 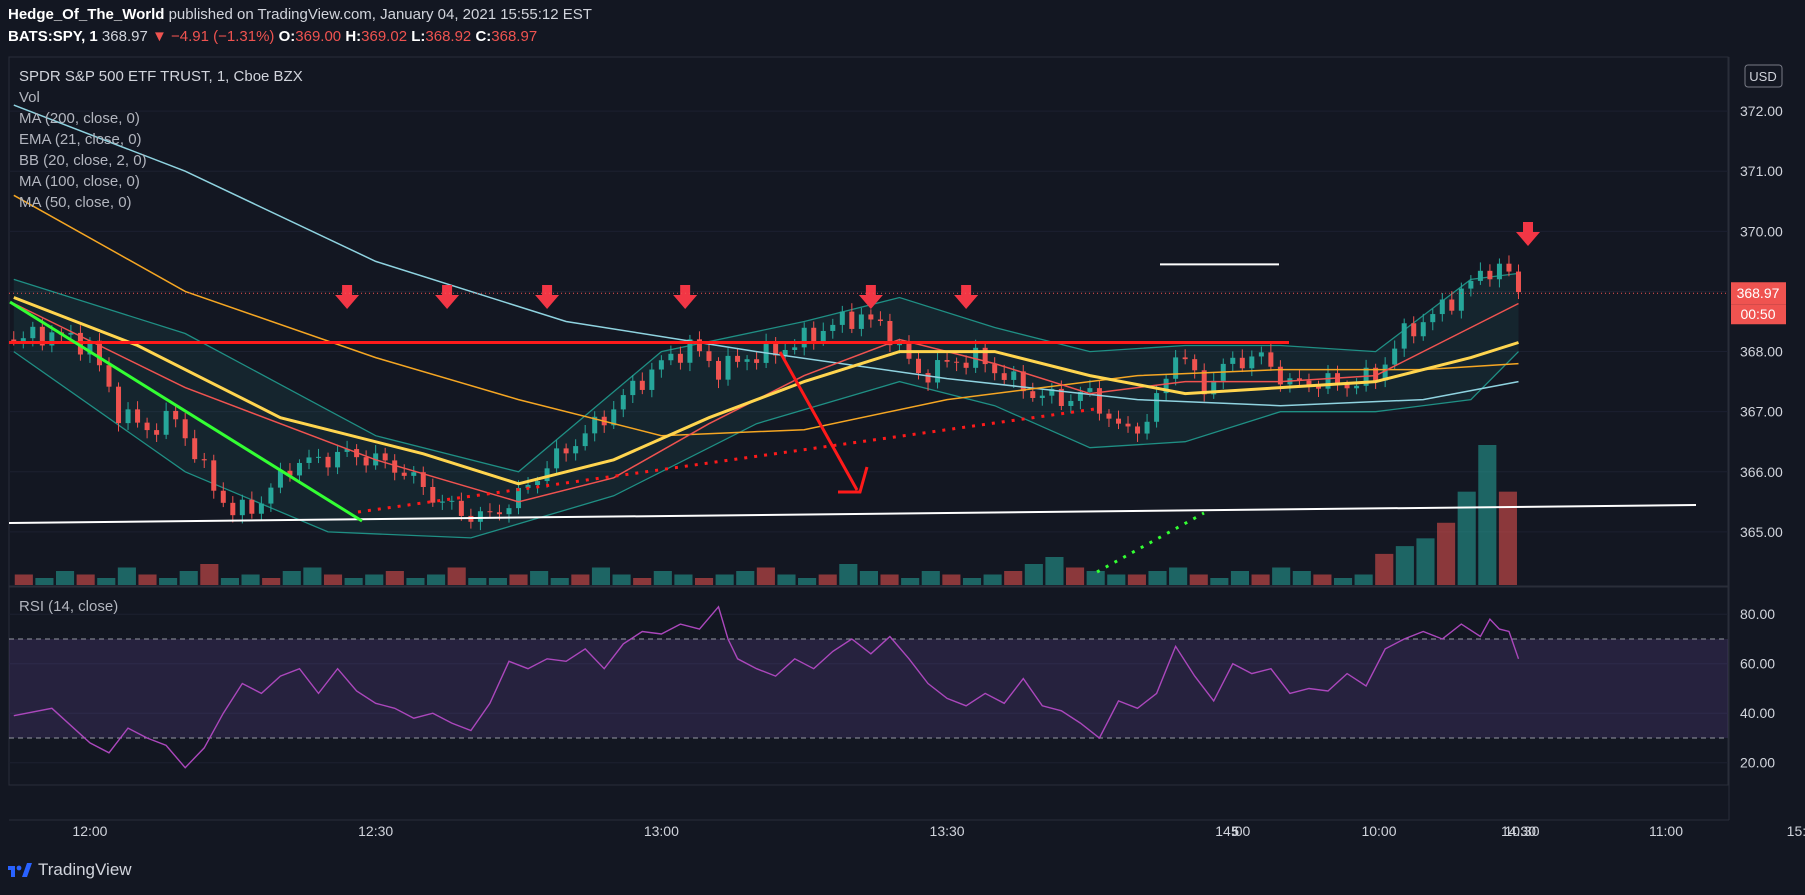 I want to click on legend-title: SPDR S&P 500 ETF TRUST, 1, Cboe BZX, so click(x=161, y=76).